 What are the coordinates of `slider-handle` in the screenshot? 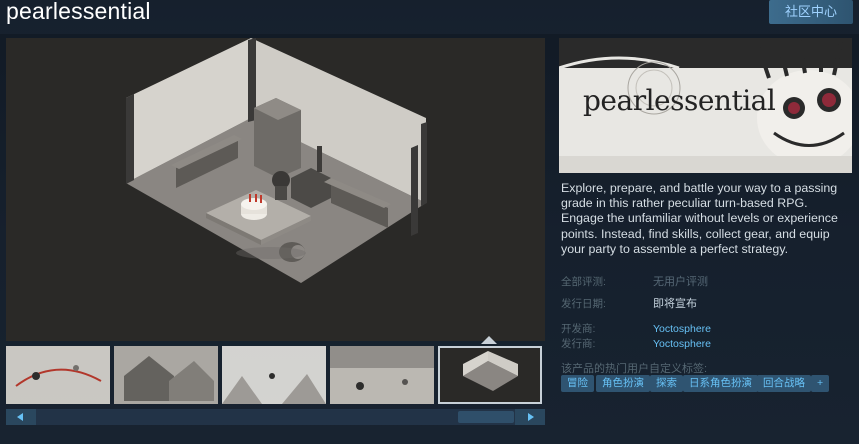 It's located at (486, 417).